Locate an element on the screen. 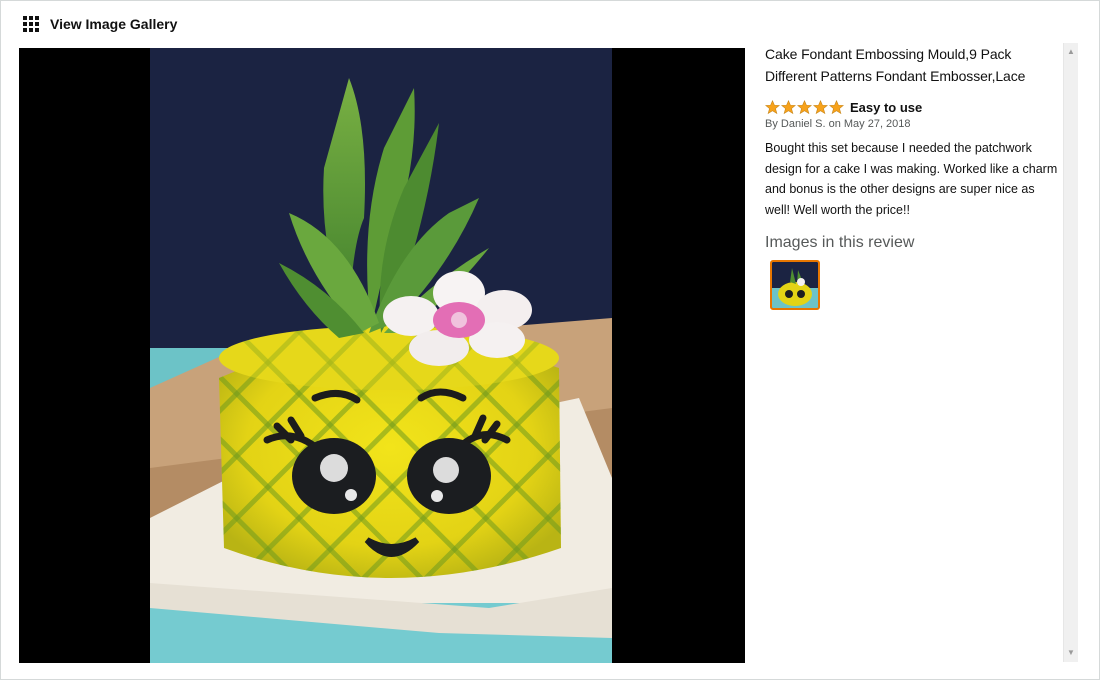 The width and height of the screenshot is (1100, 680). review-rating-row: Easy to use is located at coordinates (913, 107).